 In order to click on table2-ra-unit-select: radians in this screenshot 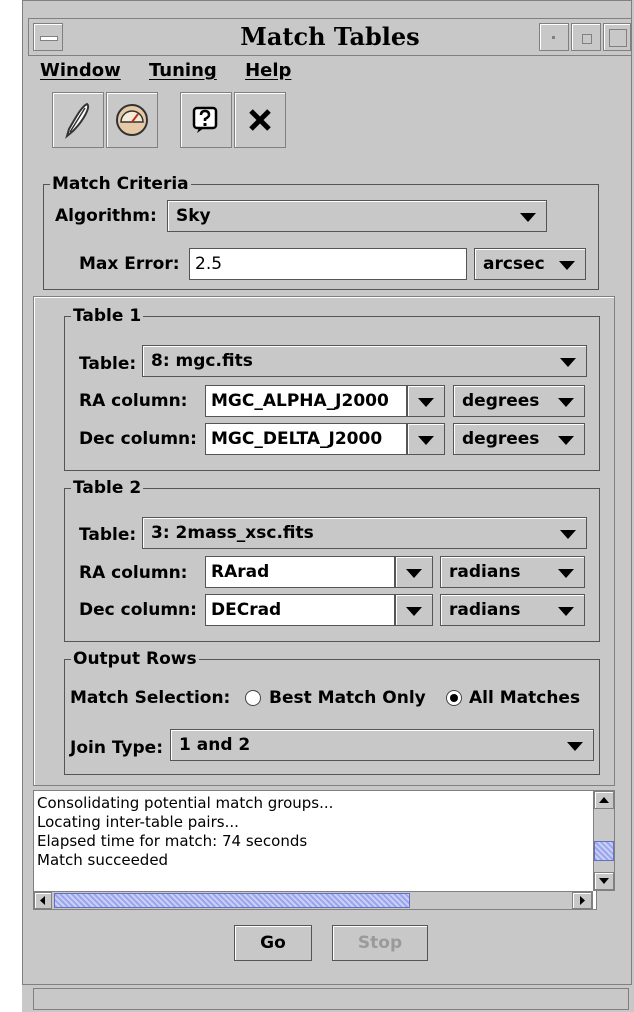, I will do `click(512, 572)`.